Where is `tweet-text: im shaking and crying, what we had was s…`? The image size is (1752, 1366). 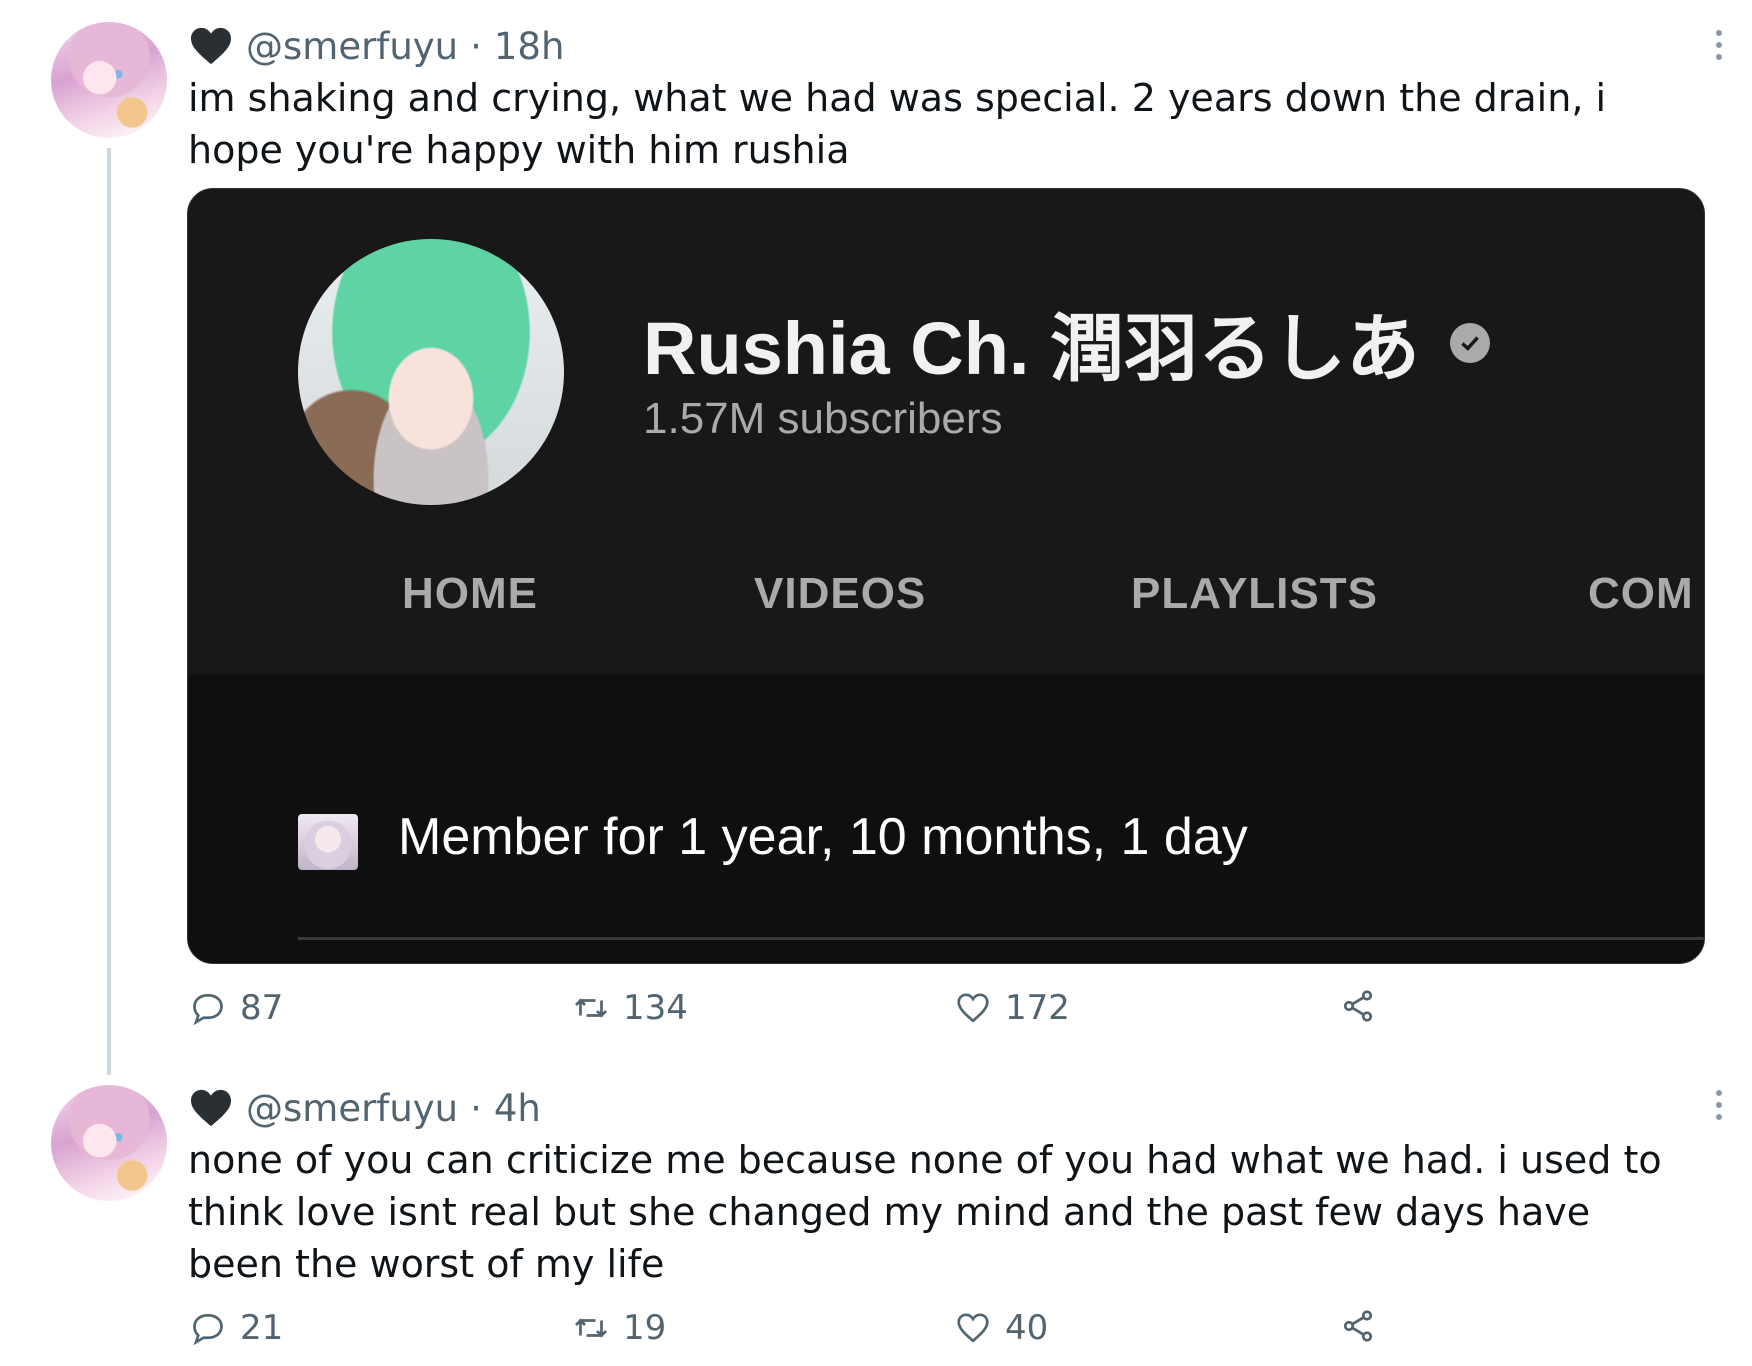 tweet-text: im shaking and crying, what we had was s… is located at coordinates (897, 124).